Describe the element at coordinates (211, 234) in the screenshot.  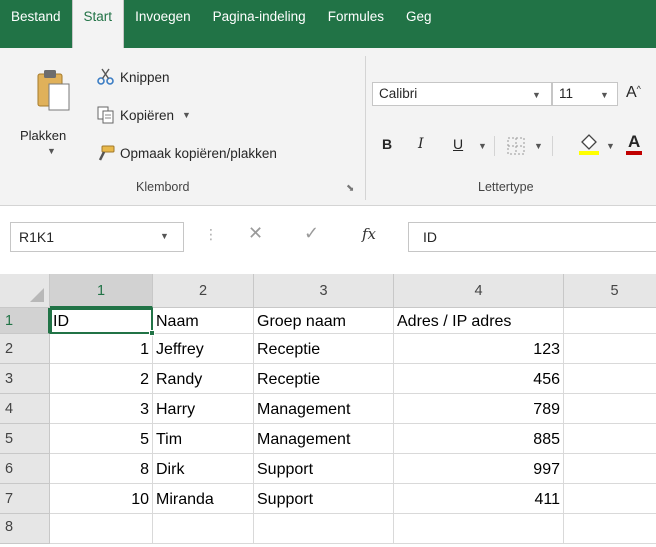
I see `formula-bar-grip-icon: ⋮` at that location.